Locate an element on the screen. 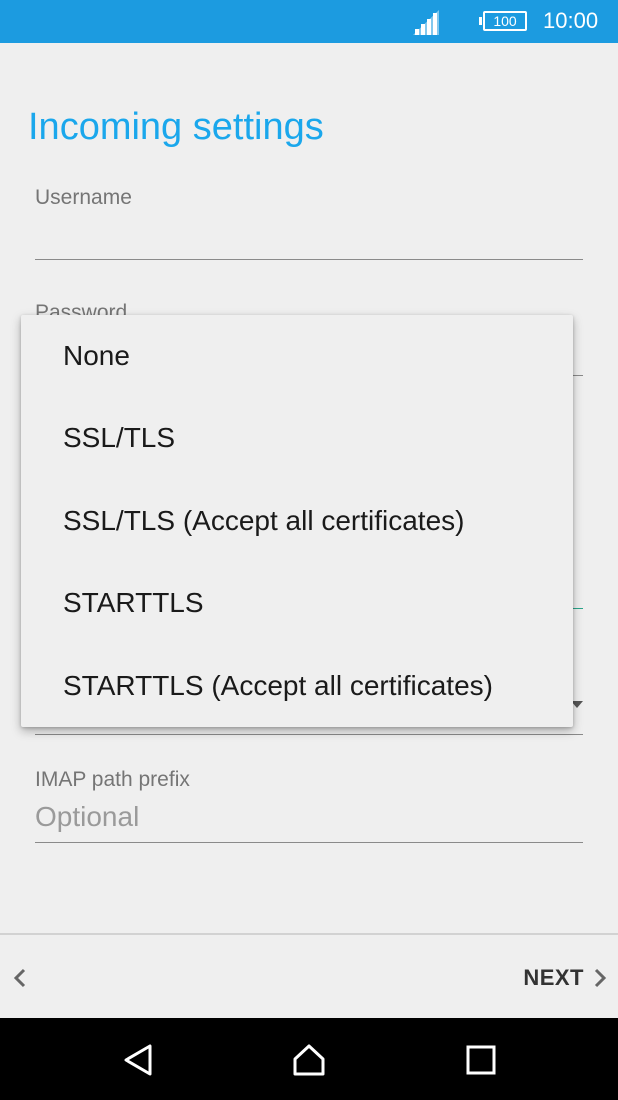  battery-icon: 100 is located at coordinates (503, 21).